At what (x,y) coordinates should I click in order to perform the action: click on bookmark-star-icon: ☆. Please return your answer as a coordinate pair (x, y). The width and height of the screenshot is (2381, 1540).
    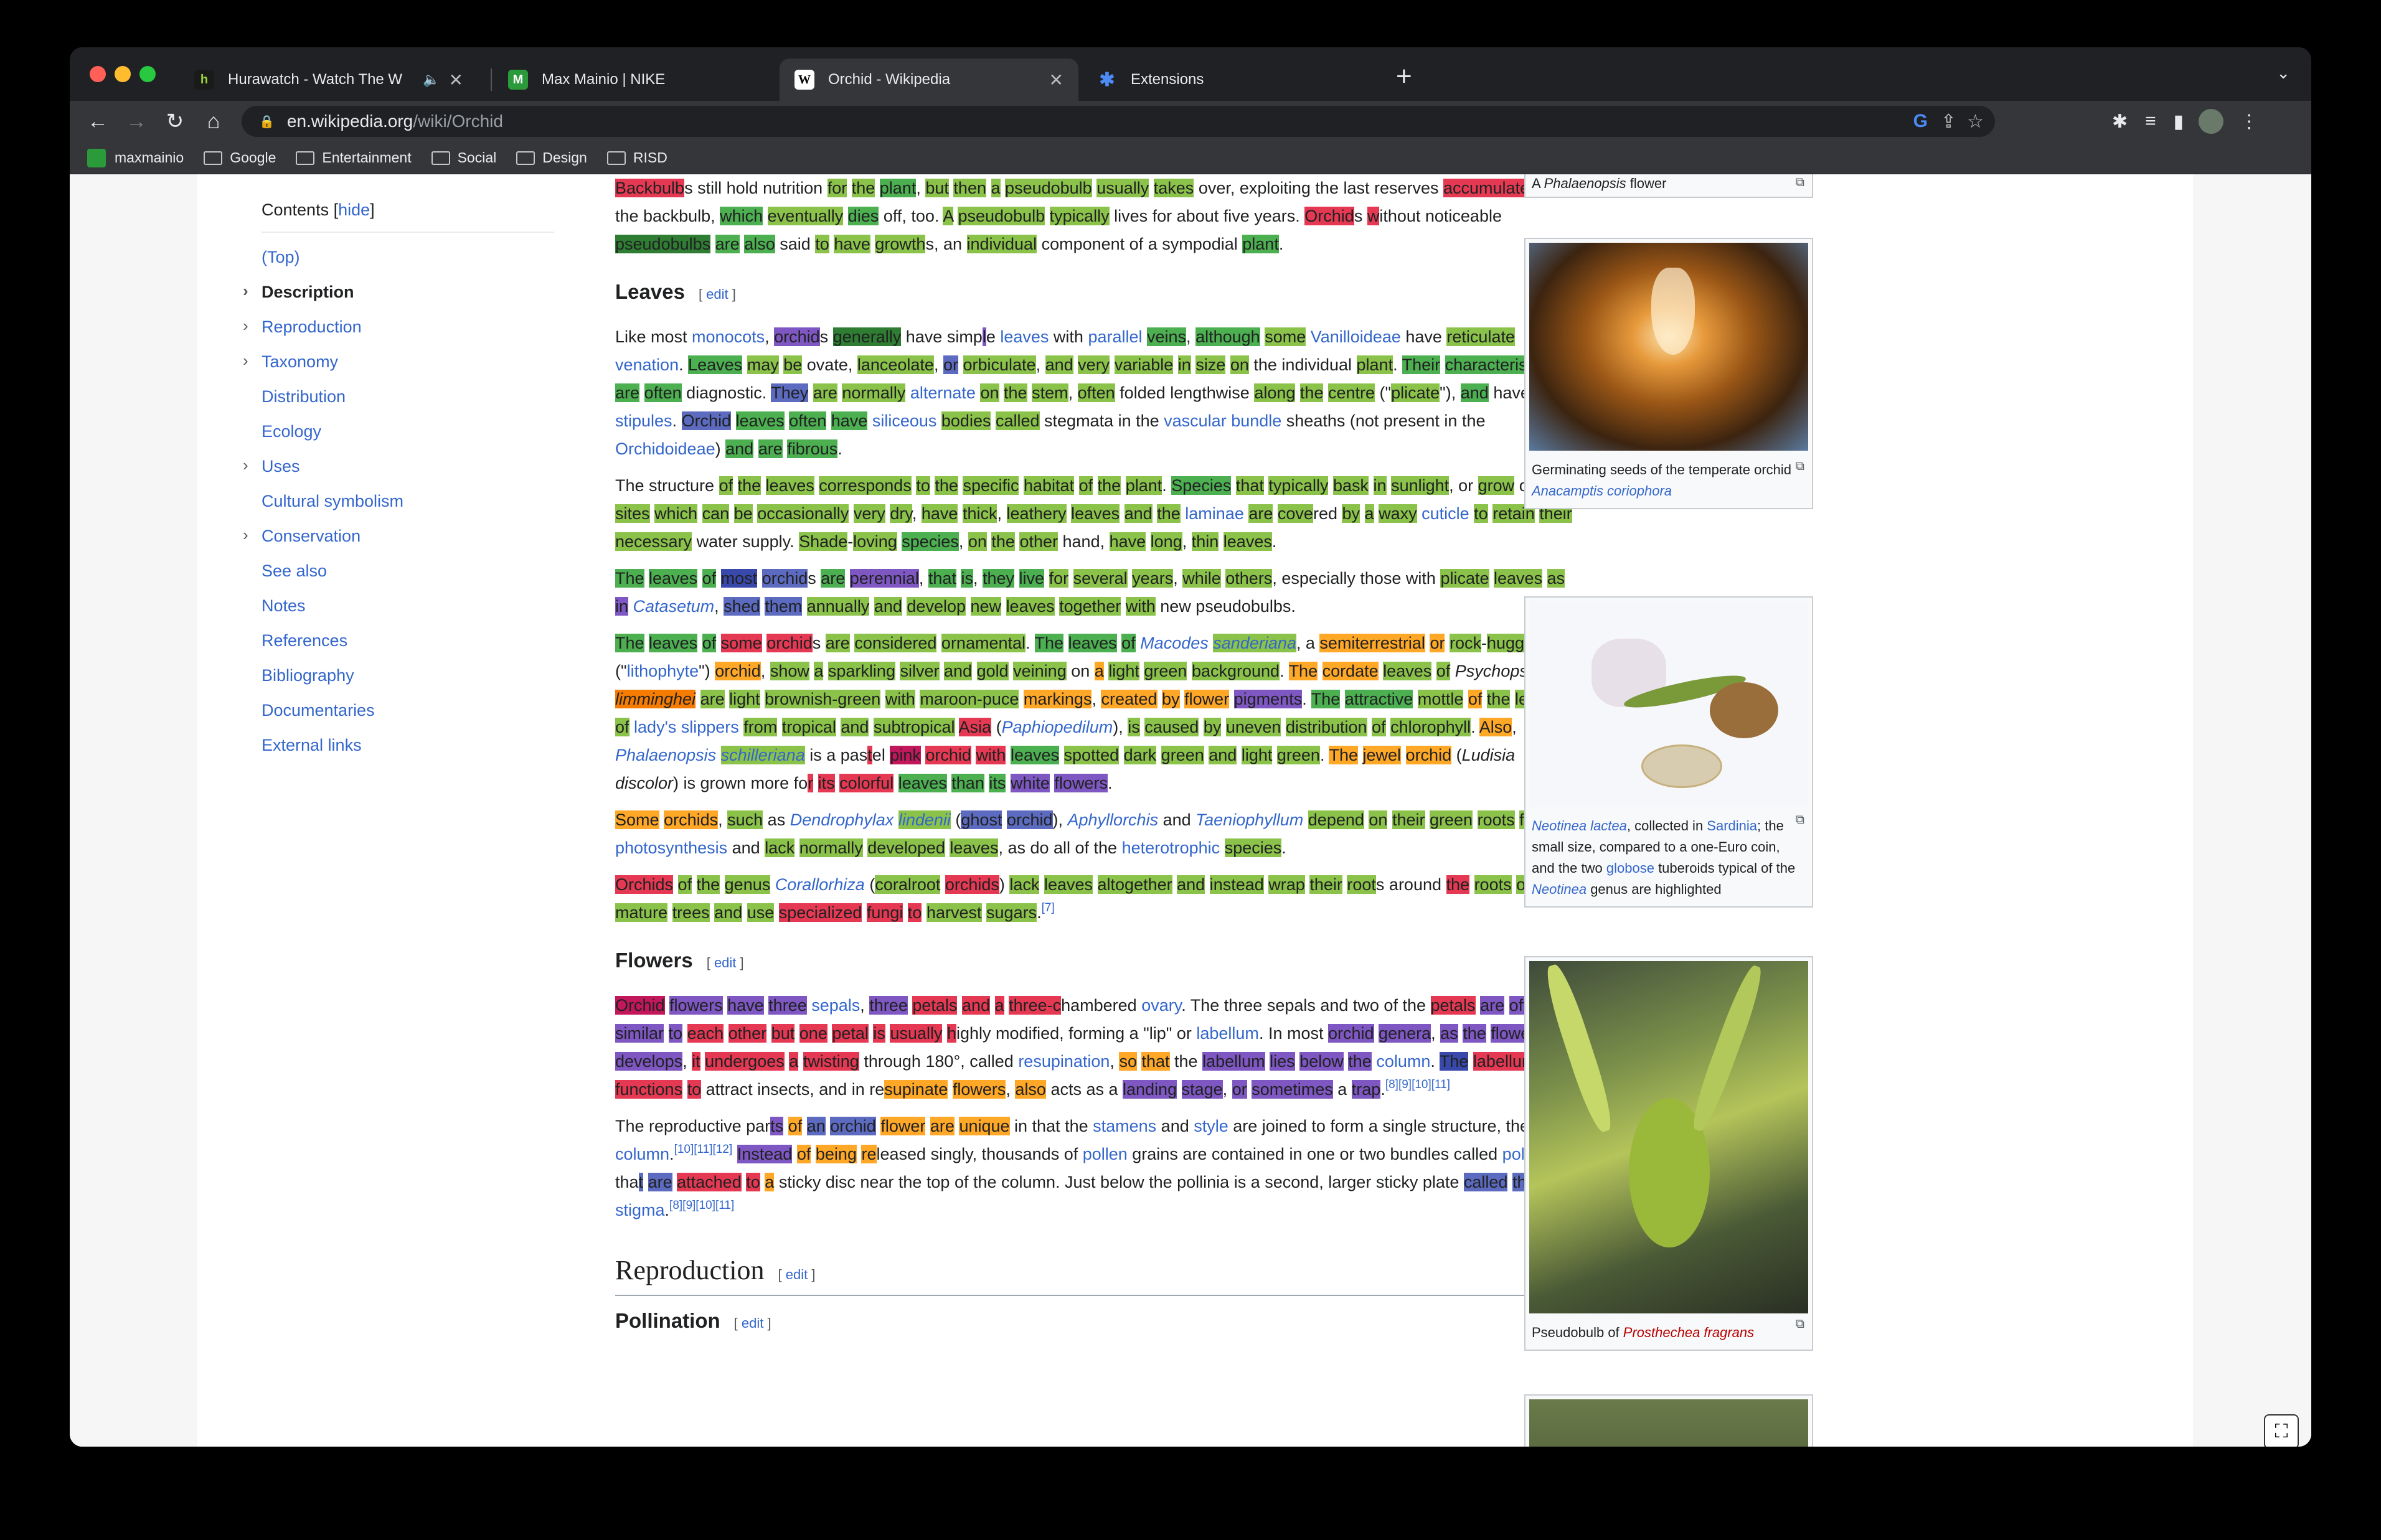
    Looking at the image, I should click on (1975, 122).